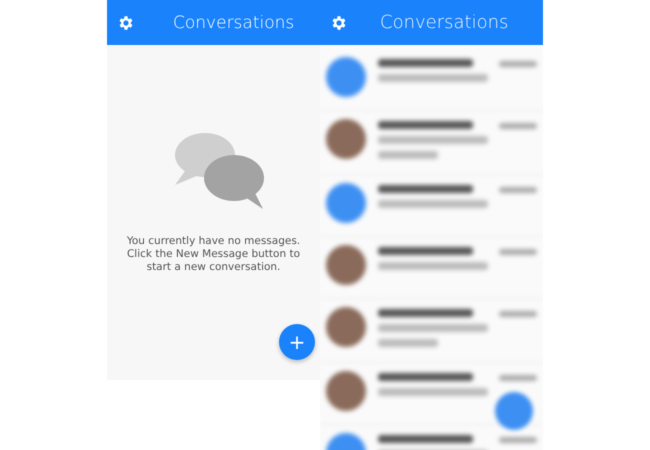 The image size is (650, 450). What do you see at coordinates (214, 254) in the screenshot?
I see `empty-state-message: You currently have no messages. Click the New Message button to start a new conversation.` at bounding box center [214, 254].